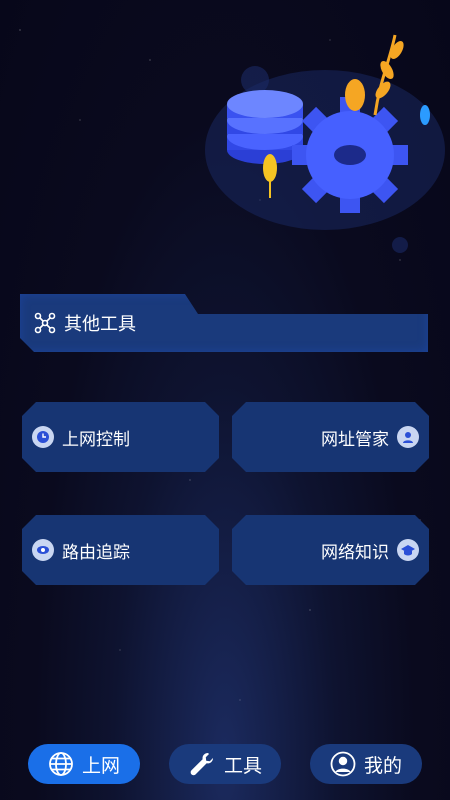 The width and height of the screenshot is (450, 800). I want to click on hero-illustration, so click(325, 143).